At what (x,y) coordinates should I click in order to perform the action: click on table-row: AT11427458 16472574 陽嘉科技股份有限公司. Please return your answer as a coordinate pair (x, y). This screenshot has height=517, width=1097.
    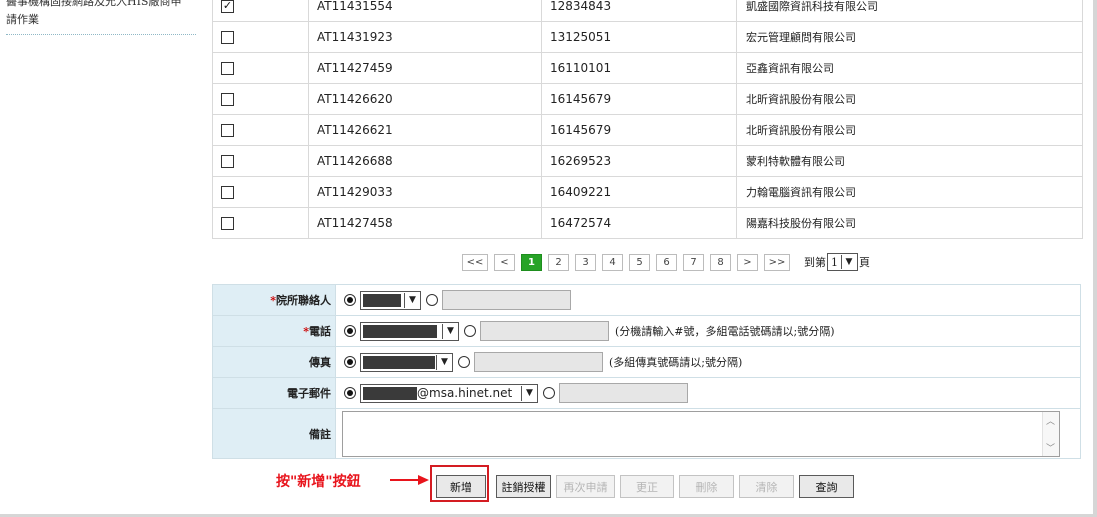
    Looking at the image, I should click on (647, 223).